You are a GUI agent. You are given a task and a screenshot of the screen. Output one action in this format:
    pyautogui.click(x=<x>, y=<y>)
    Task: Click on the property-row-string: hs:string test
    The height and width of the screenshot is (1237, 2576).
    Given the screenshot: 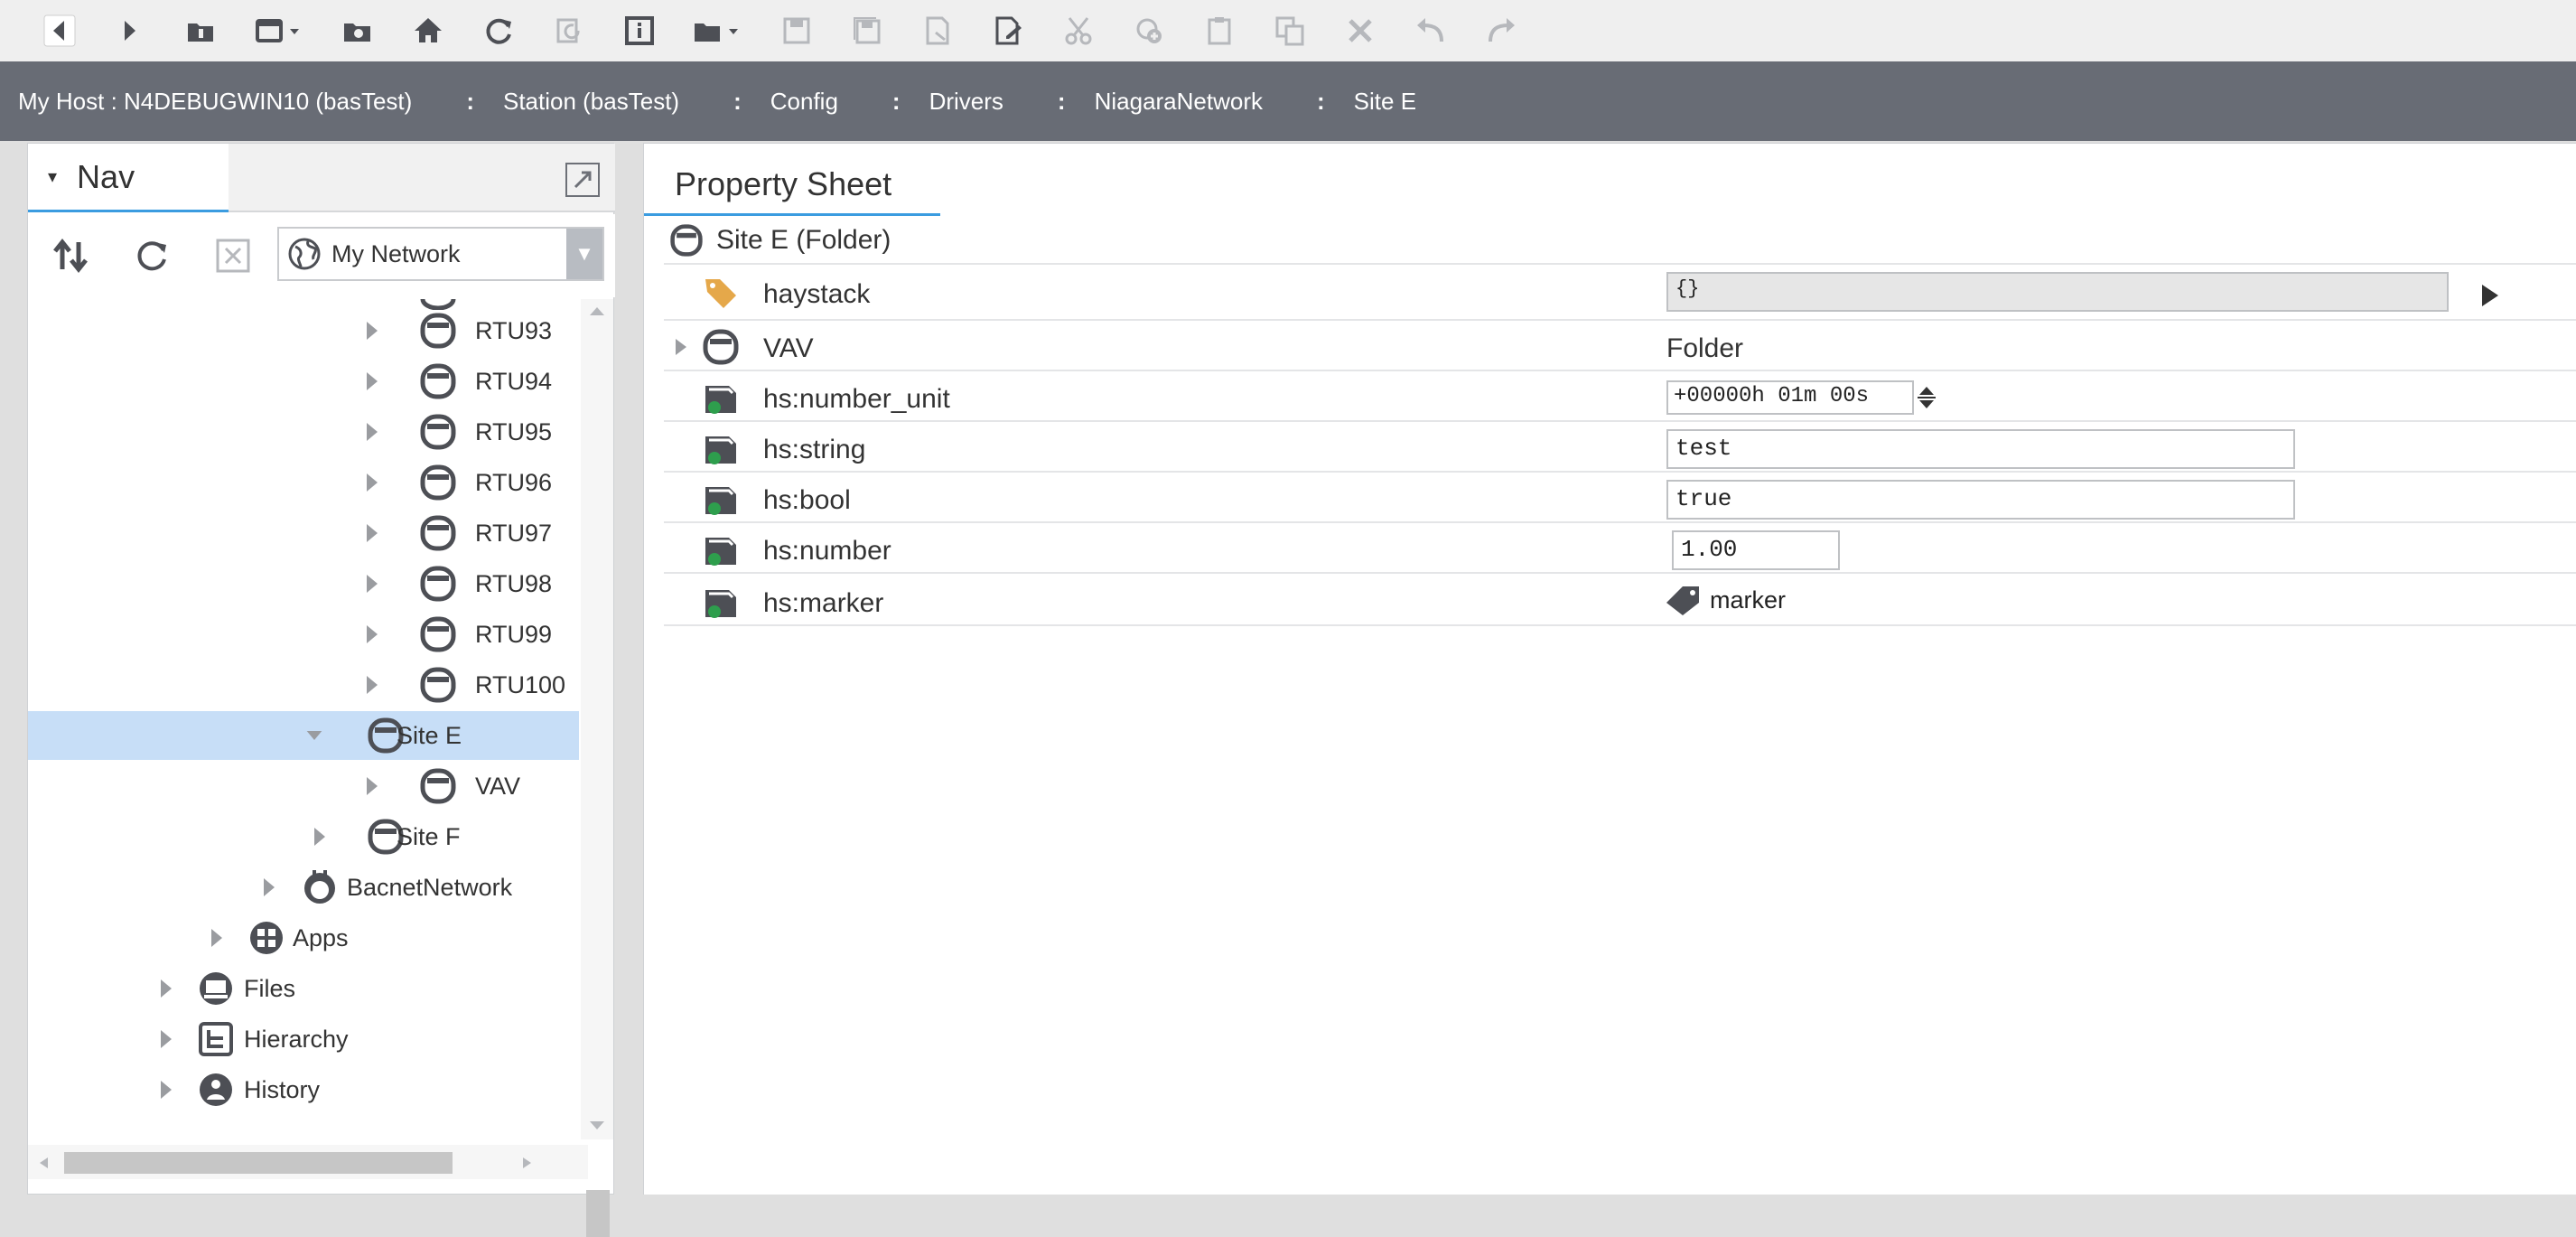 What is the action you would take?
    pyautogui.click(x=1620, y=449)
    